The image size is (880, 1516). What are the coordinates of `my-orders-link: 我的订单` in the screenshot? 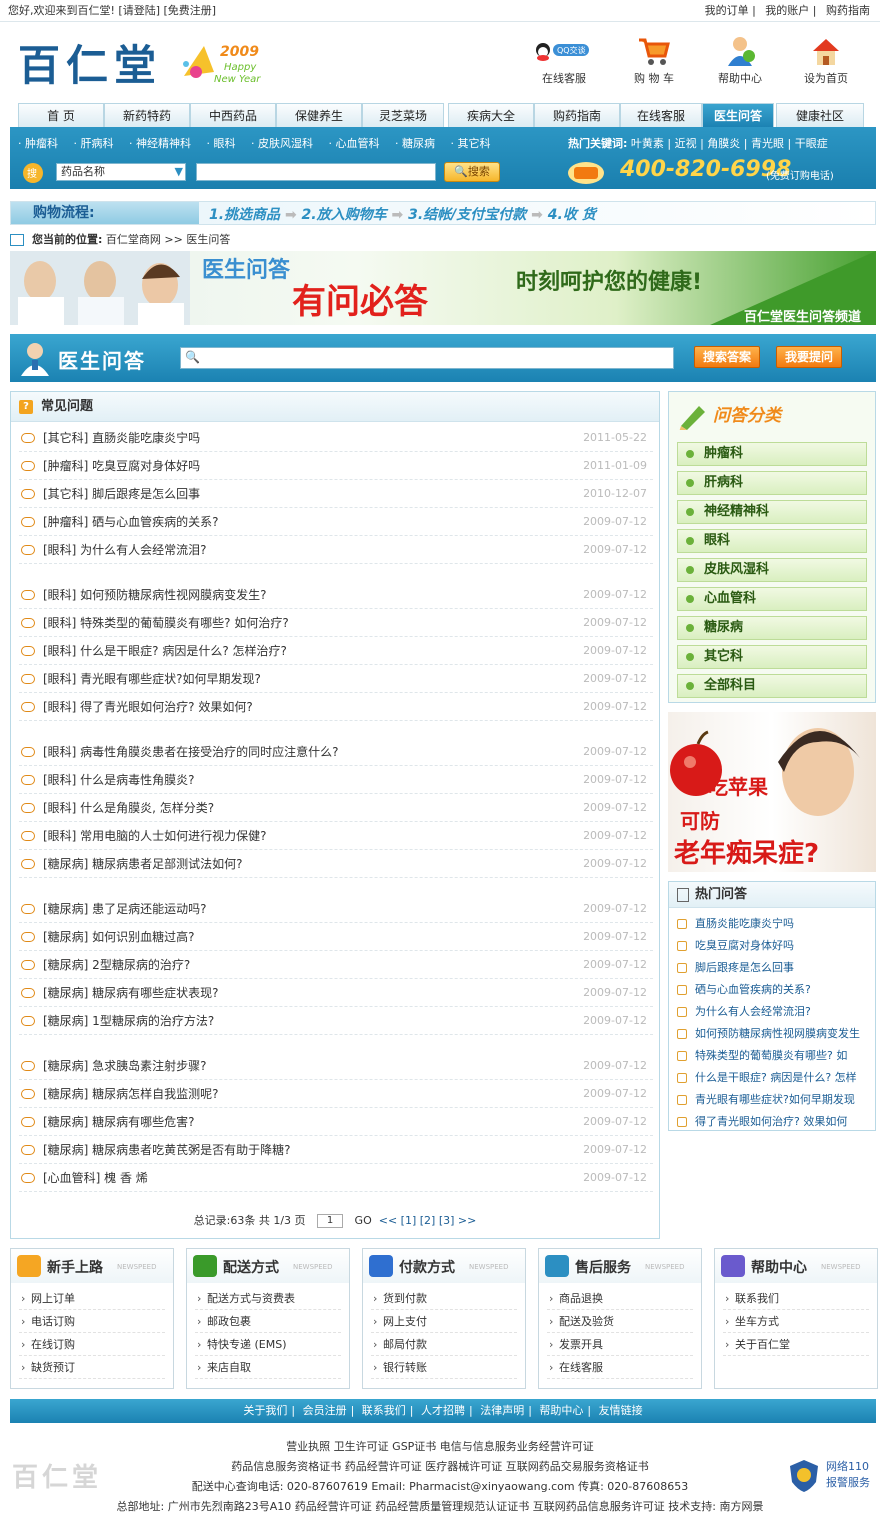 It's located at (727, 10).